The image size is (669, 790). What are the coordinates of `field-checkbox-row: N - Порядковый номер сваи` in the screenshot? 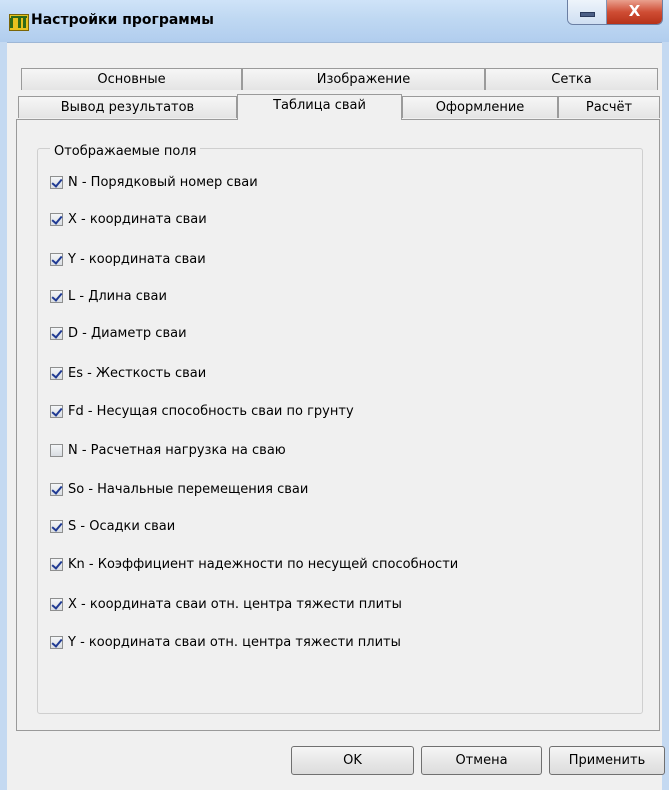 It's located at (154, 182).